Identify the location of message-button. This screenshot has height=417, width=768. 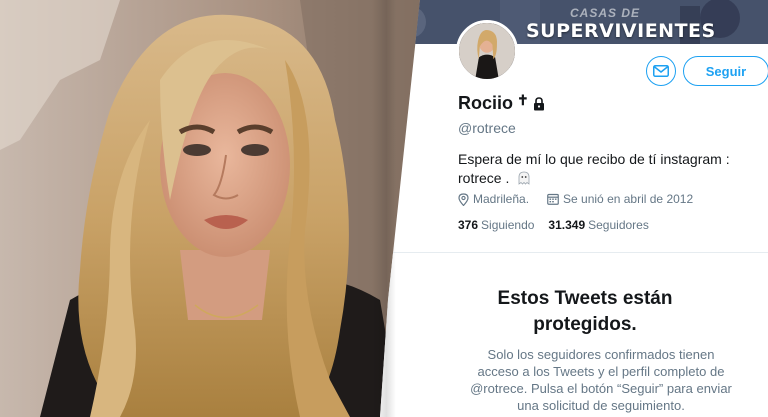
(661, 71).